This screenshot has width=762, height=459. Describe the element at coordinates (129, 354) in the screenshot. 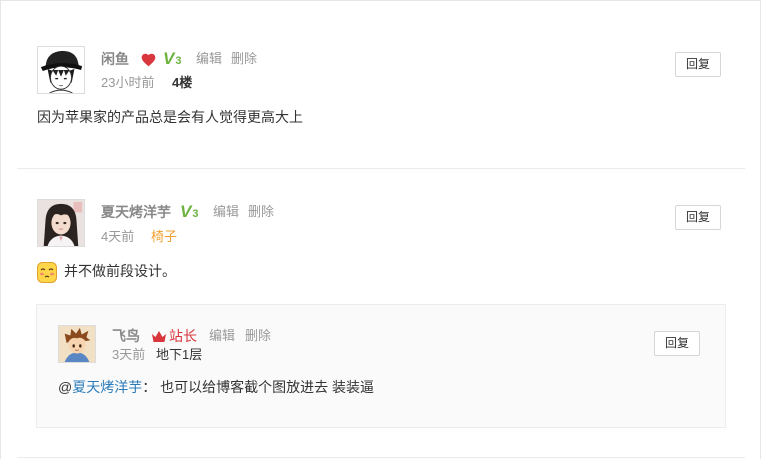

I see `reply-time: 3天前` at that location.